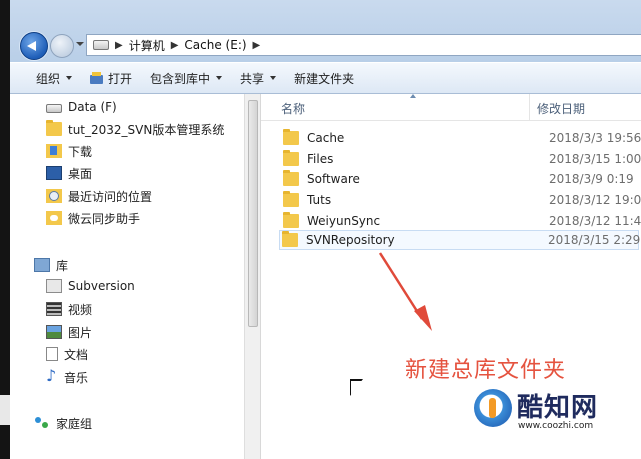 This screenshot has width=641, height=459. I want to click on scrollbar-thumb, so click(253, 213).